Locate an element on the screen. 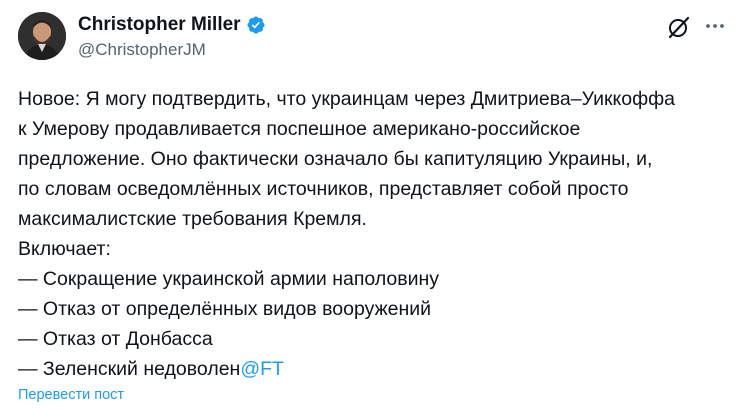 The height and width of the screenshot is (415, 743). grok-icon is located at coordinates (679, 27).